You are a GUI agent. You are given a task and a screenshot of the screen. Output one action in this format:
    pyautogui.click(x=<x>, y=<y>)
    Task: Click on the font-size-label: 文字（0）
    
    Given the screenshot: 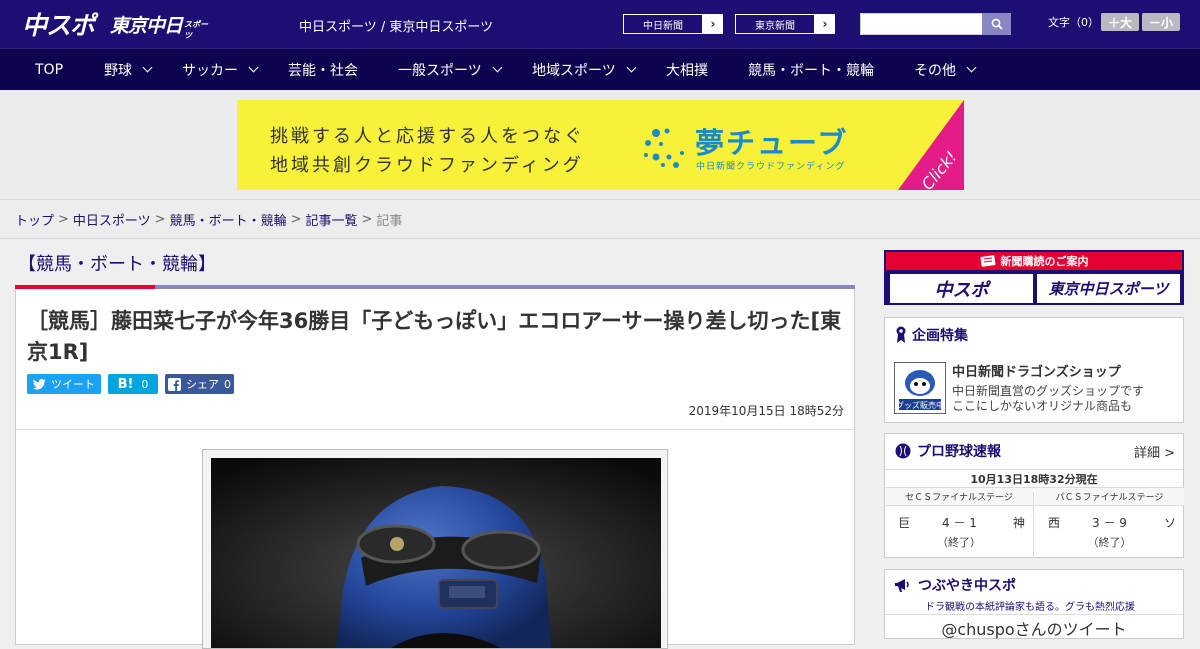 What is the action you would take?
    pyautogui.click(x=1073, y=22)
    